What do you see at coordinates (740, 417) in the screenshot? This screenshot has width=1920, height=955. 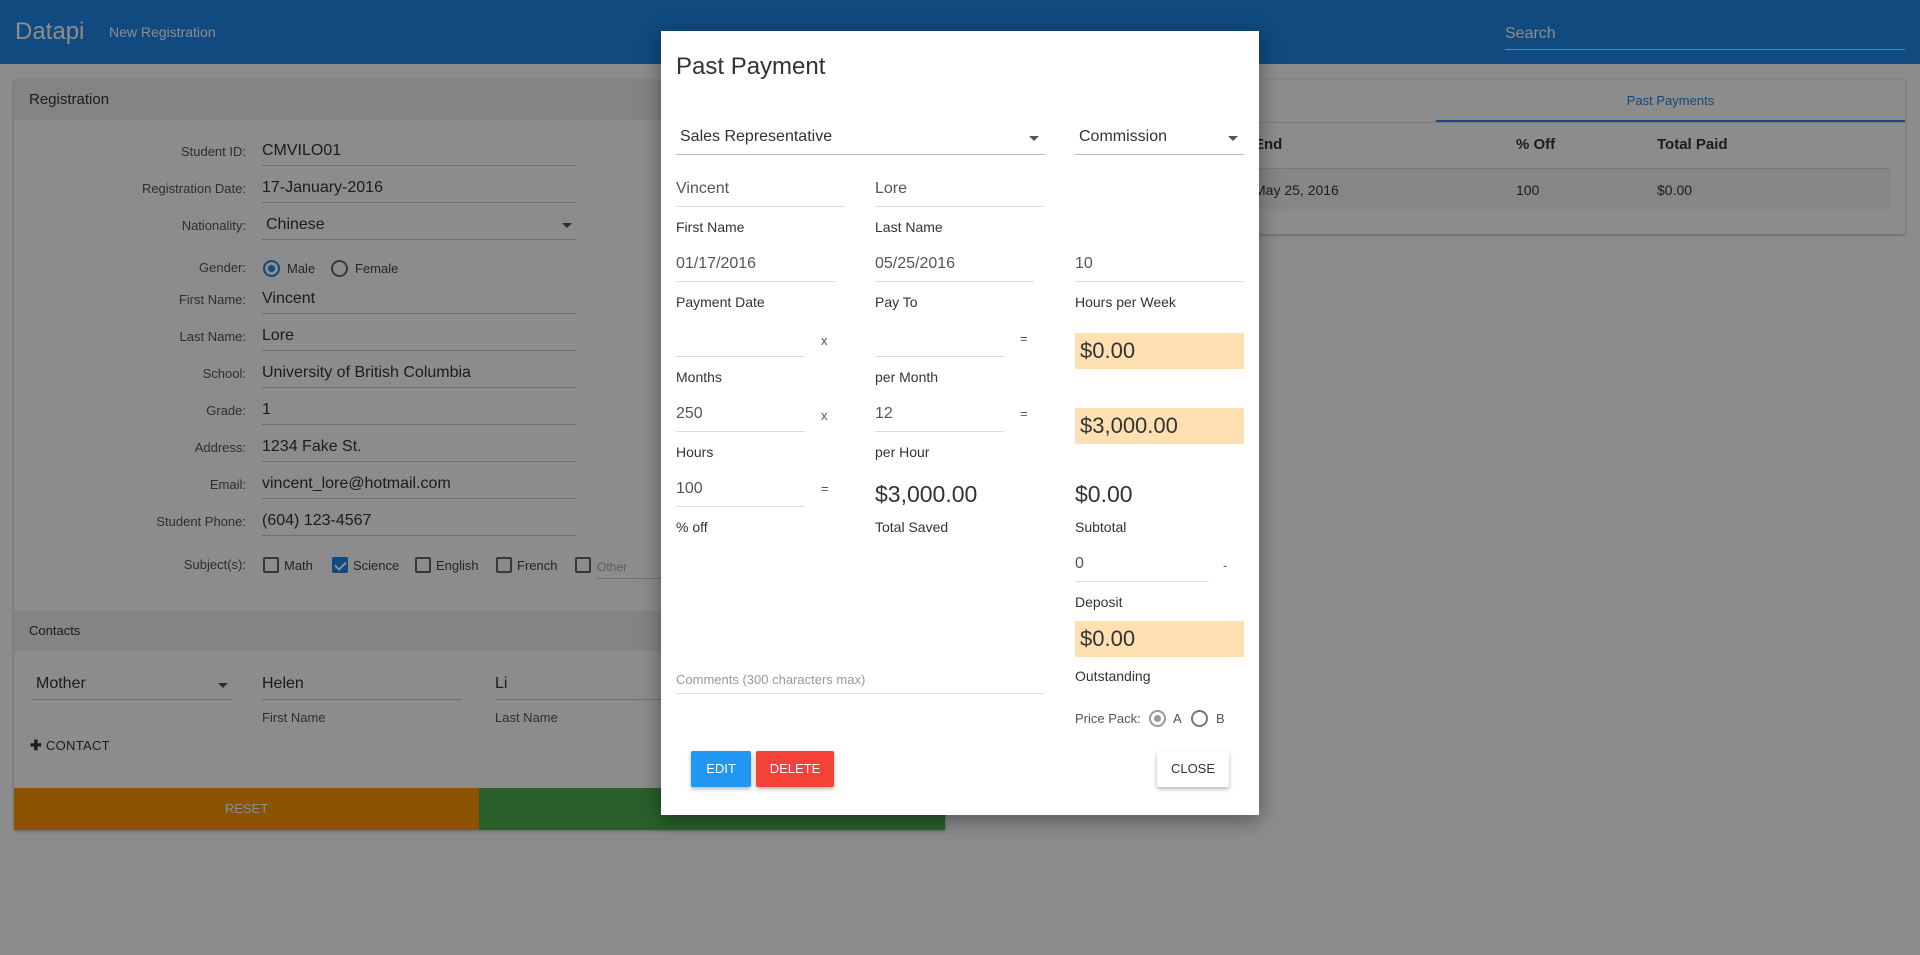 I see `hours-input: 250` at bounding box center [740, 417].